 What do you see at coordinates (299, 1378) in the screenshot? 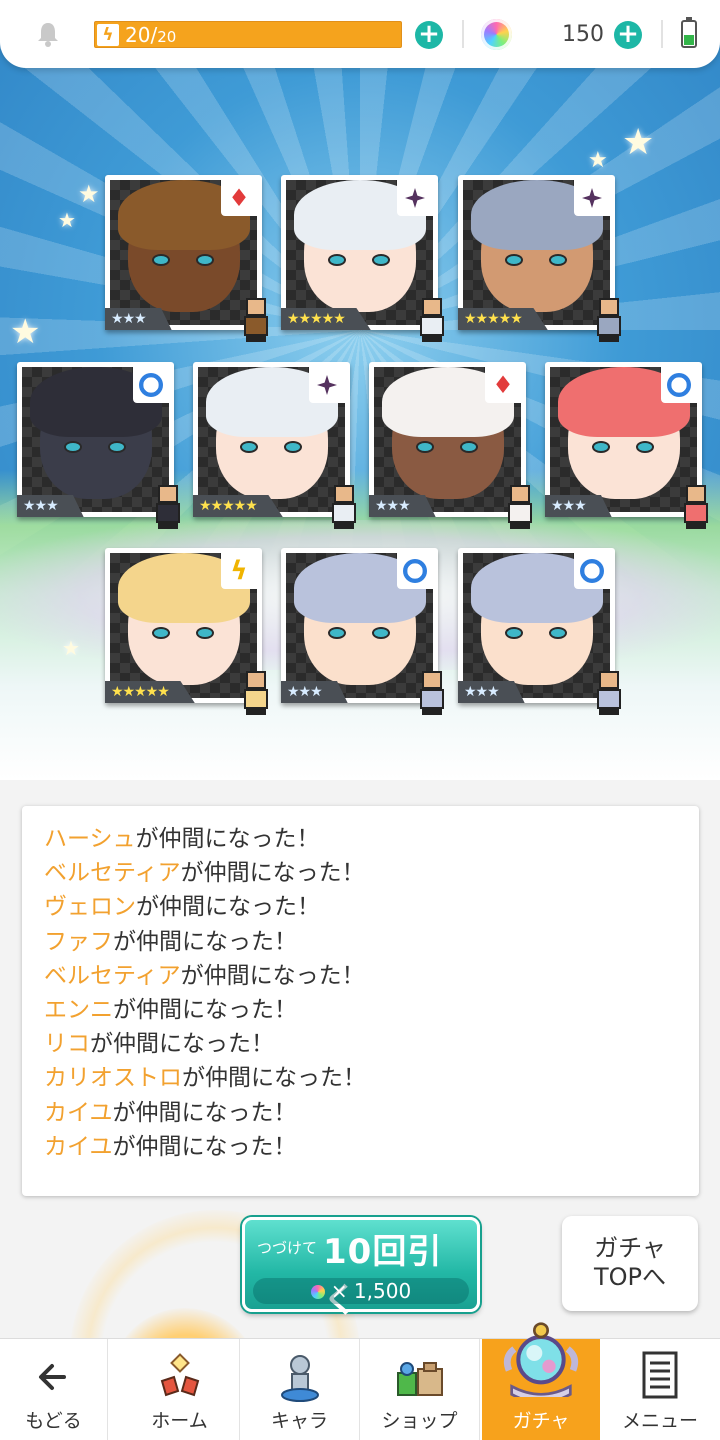
I see `character-icon` at bounding box center [299, 1378].